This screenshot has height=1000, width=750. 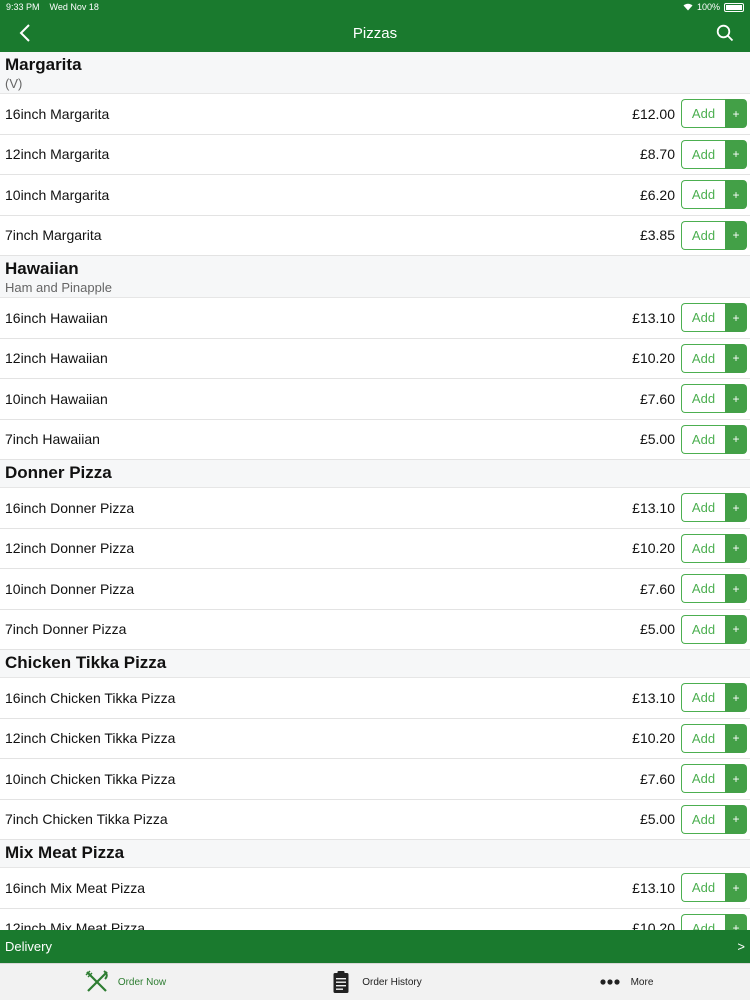 What do you see at coordinates (375, 779) in the screenshot?
I see `menu-item-row: 10inch Chicken Tikka Pizza £7.60 Add +` at bounding box center [375, 779].